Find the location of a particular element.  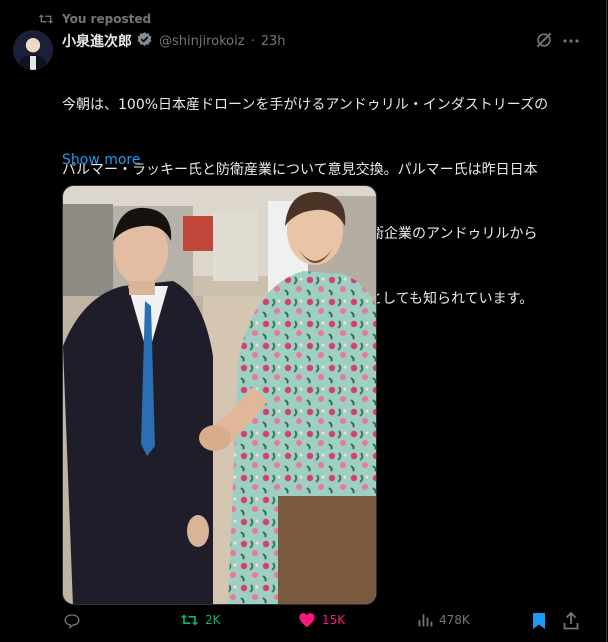

tweet-line: 今朝は、100%日本産ドローンを手がけるアンドゥリル・インダストリーズの is located at coordinates (305, 105).